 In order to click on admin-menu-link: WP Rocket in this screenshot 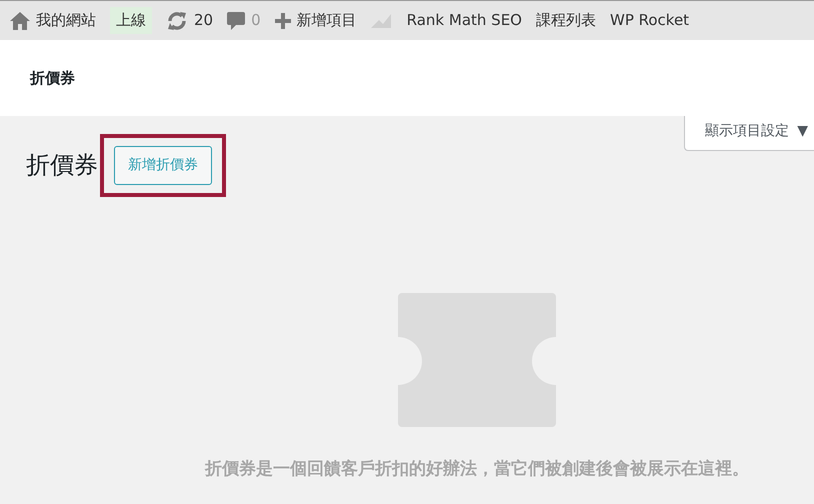, I will do `click(650, 20)`.